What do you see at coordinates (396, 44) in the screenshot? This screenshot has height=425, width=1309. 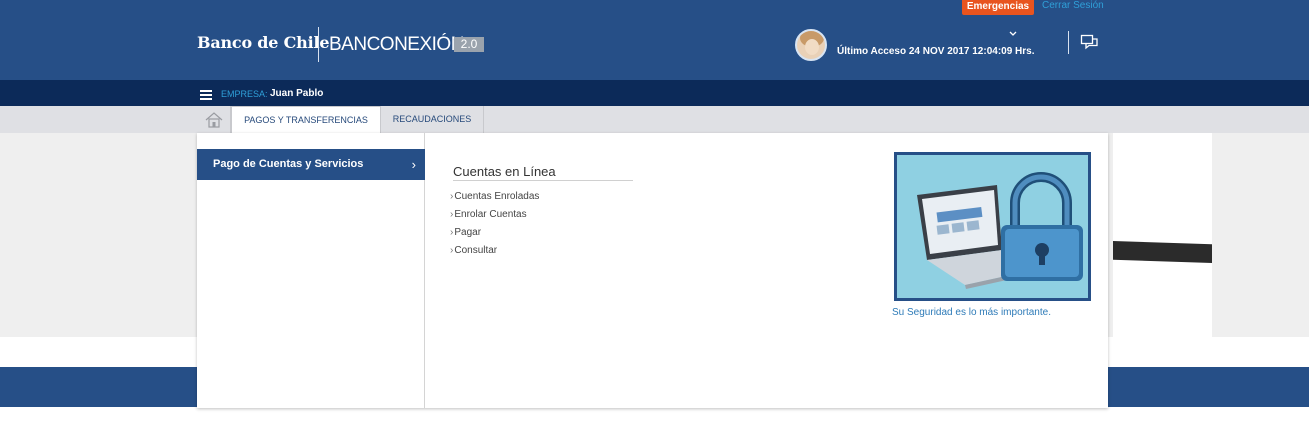 I see `product-name: BANCONEXIÓN` at bounding box center [396, 44].